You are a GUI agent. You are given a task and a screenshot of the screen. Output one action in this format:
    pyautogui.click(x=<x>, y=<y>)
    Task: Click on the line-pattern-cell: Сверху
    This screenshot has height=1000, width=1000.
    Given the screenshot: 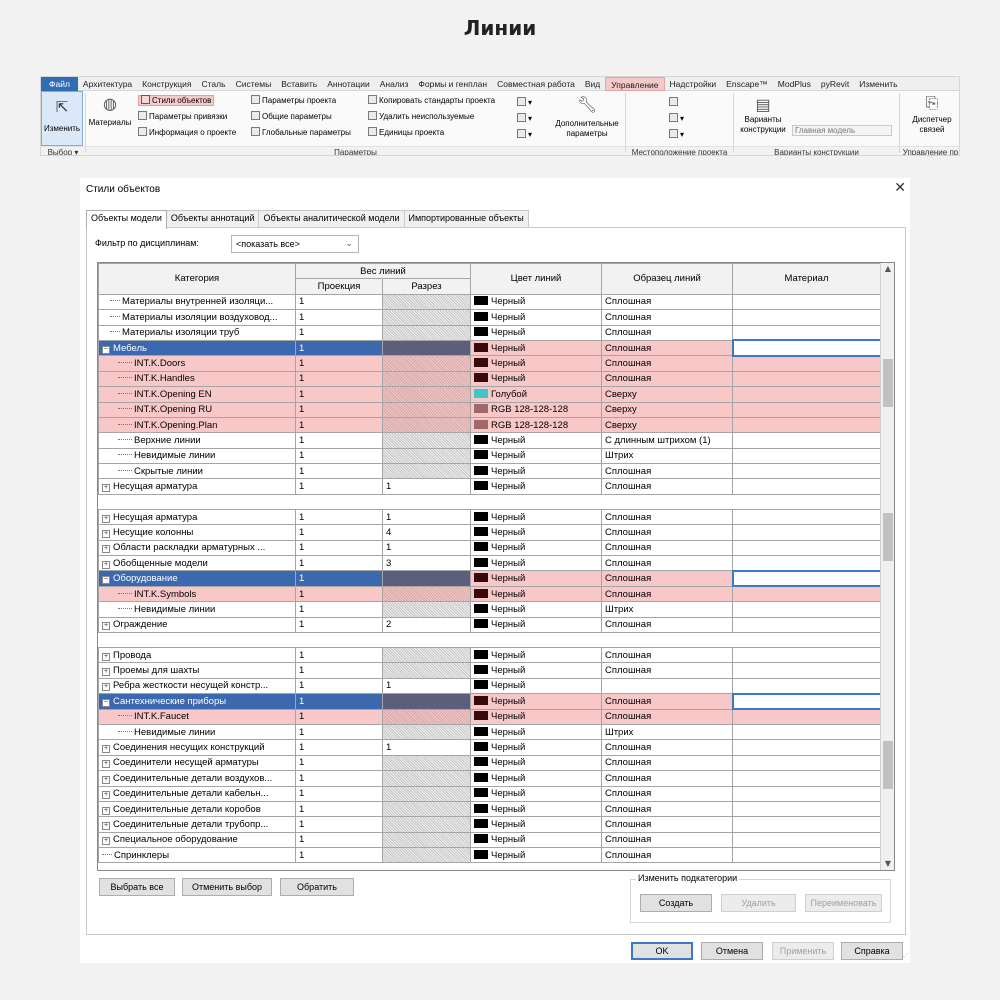 What is the action you would take?
    pyautogui.click(x=667, y=409)
    